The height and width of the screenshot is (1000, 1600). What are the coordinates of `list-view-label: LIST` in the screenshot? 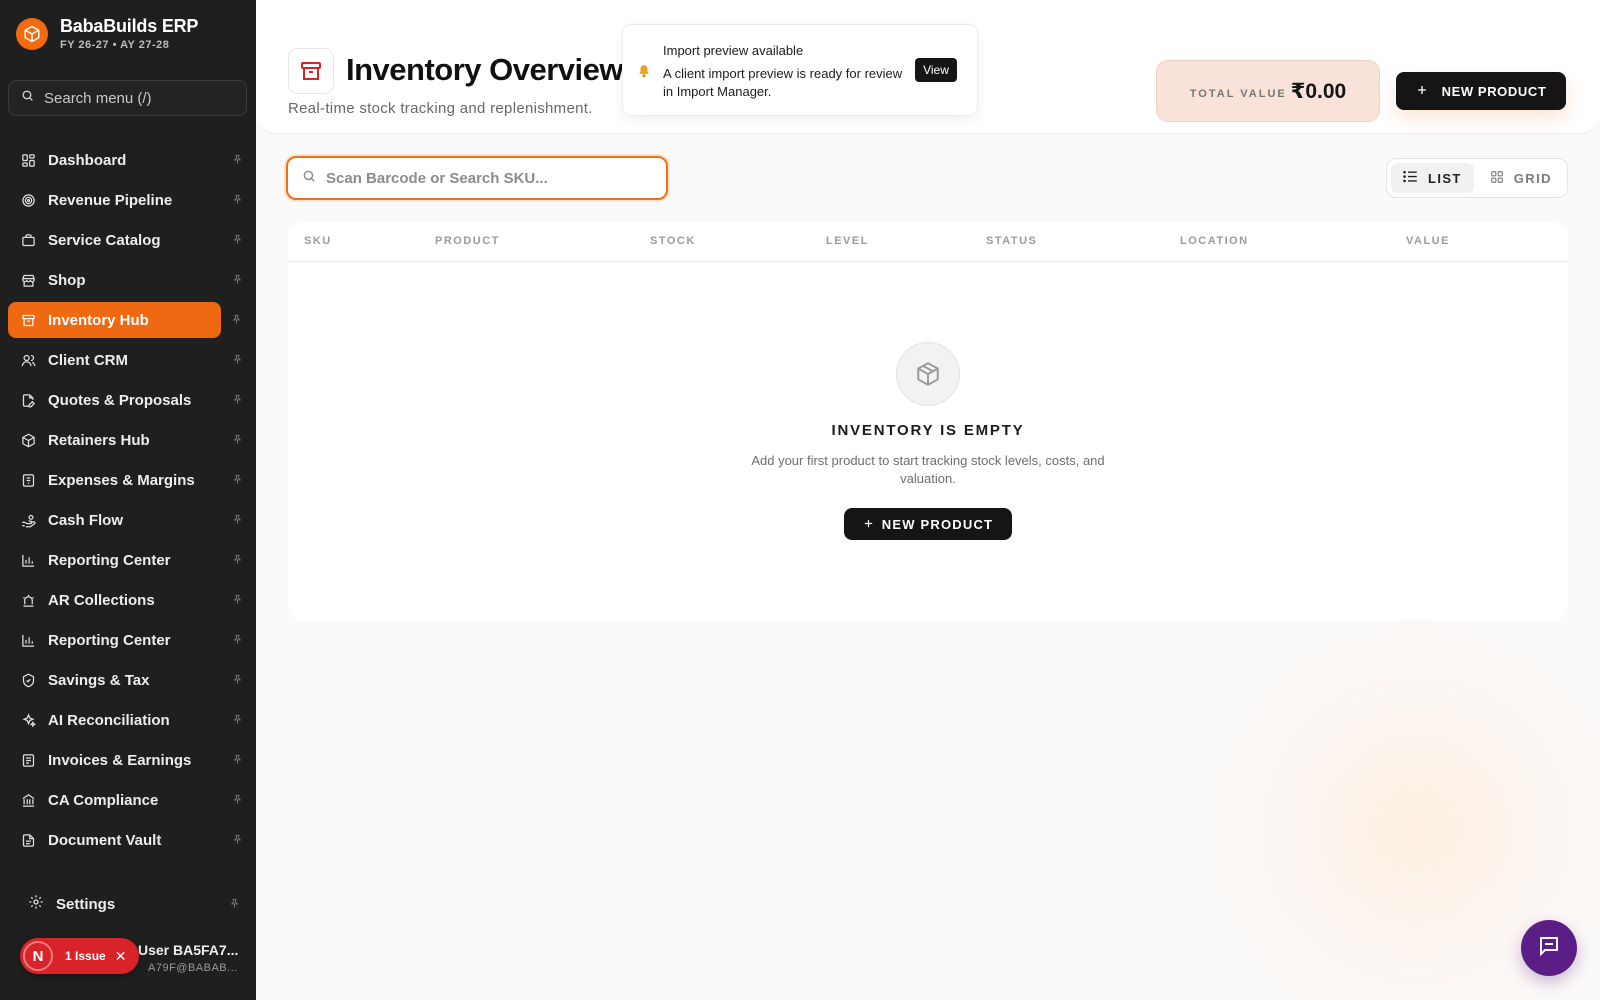 It's located at (1445, 178).